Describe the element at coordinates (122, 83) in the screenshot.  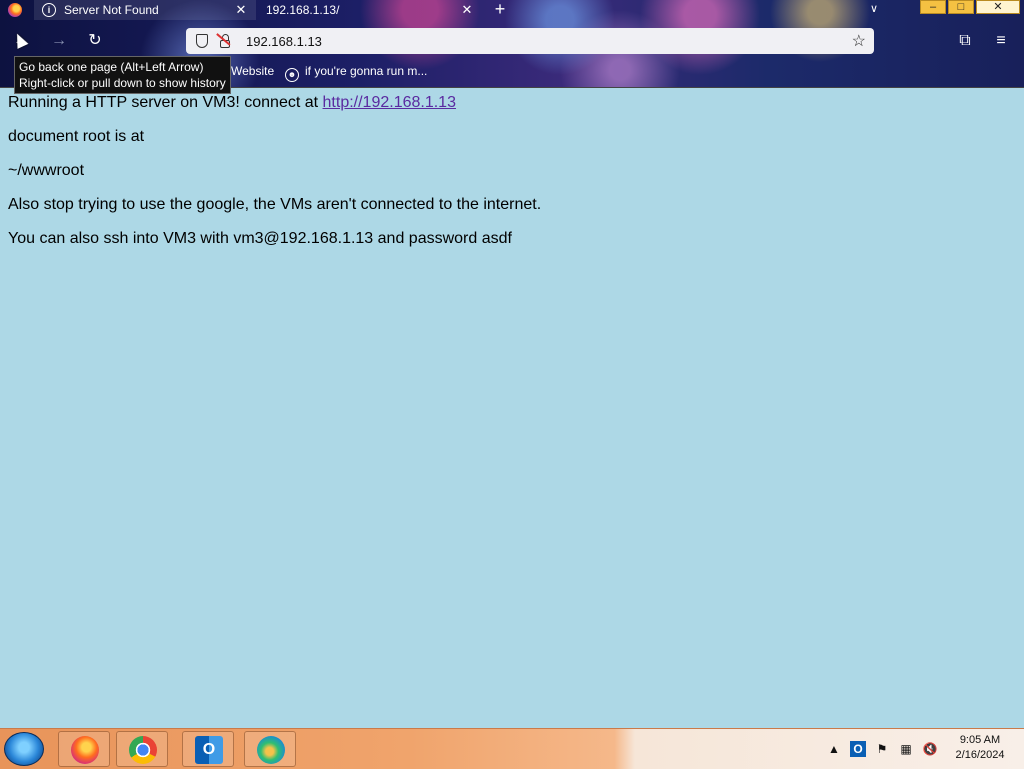
I see `tooltip-line: Right-click or pull down to show history` at that location.